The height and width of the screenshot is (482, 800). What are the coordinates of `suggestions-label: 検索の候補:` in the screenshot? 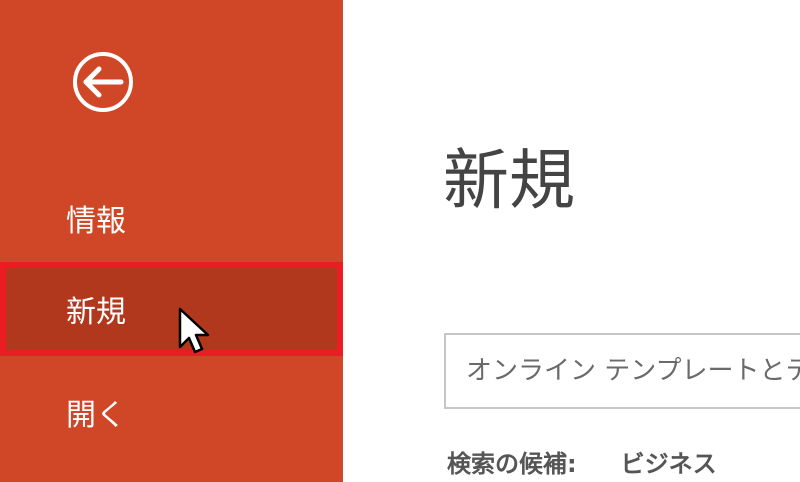 It's located at (512, 464).